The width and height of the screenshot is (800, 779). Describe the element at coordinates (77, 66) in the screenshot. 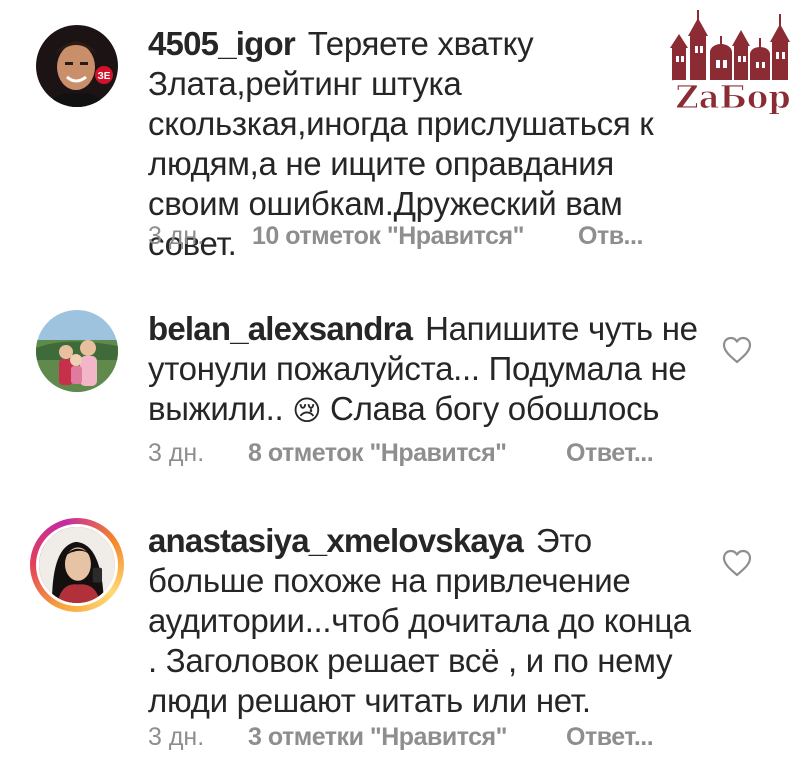

I see `avatar: ЗЕ` at that location.